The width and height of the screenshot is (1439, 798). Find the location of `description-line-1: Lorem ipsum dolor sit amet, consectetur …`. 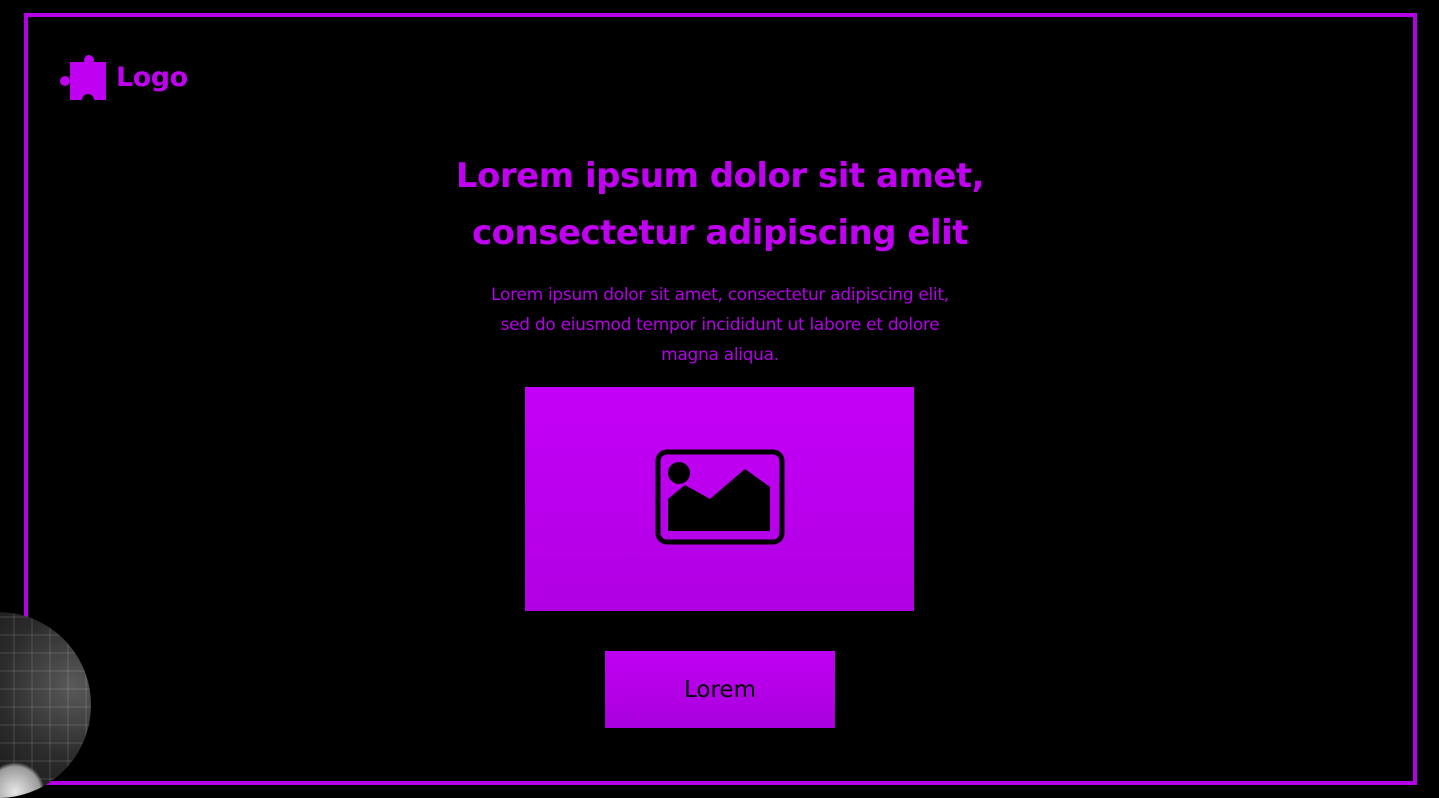

description-line-1: Lorem ipsum dolor sit amet, consectetur … is located at coordinates (720, 295).